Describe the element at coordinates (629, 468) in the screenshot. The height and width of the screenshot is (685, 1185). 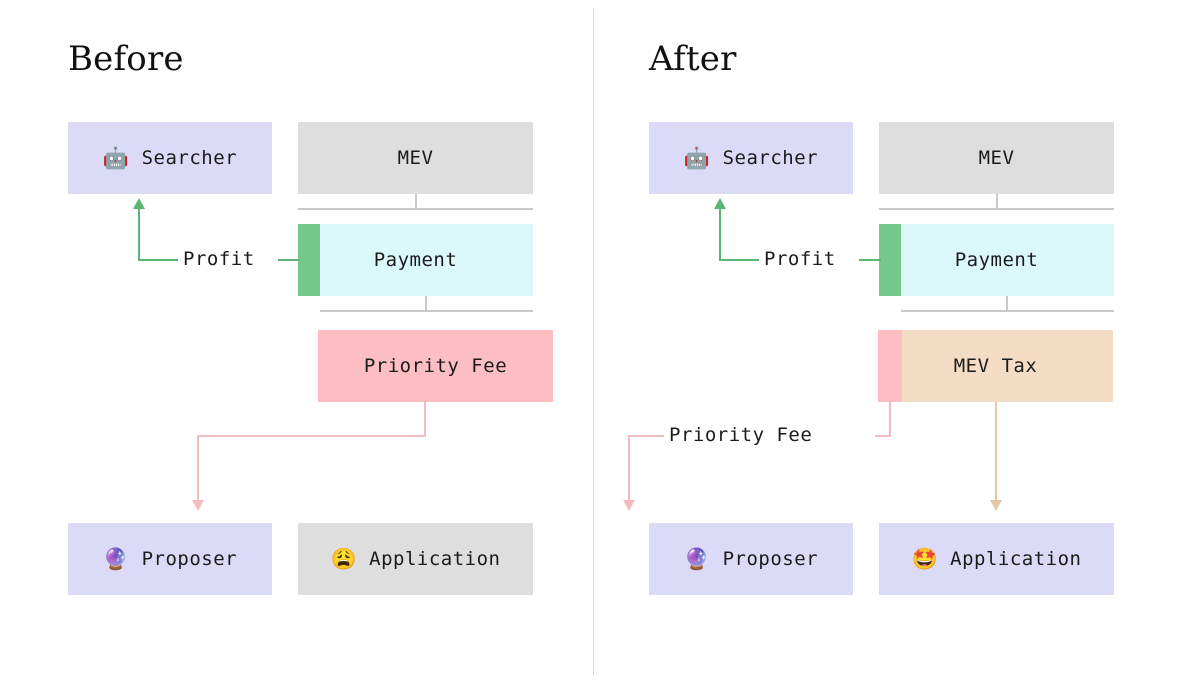
I see `fee-line-v-after` at that location.